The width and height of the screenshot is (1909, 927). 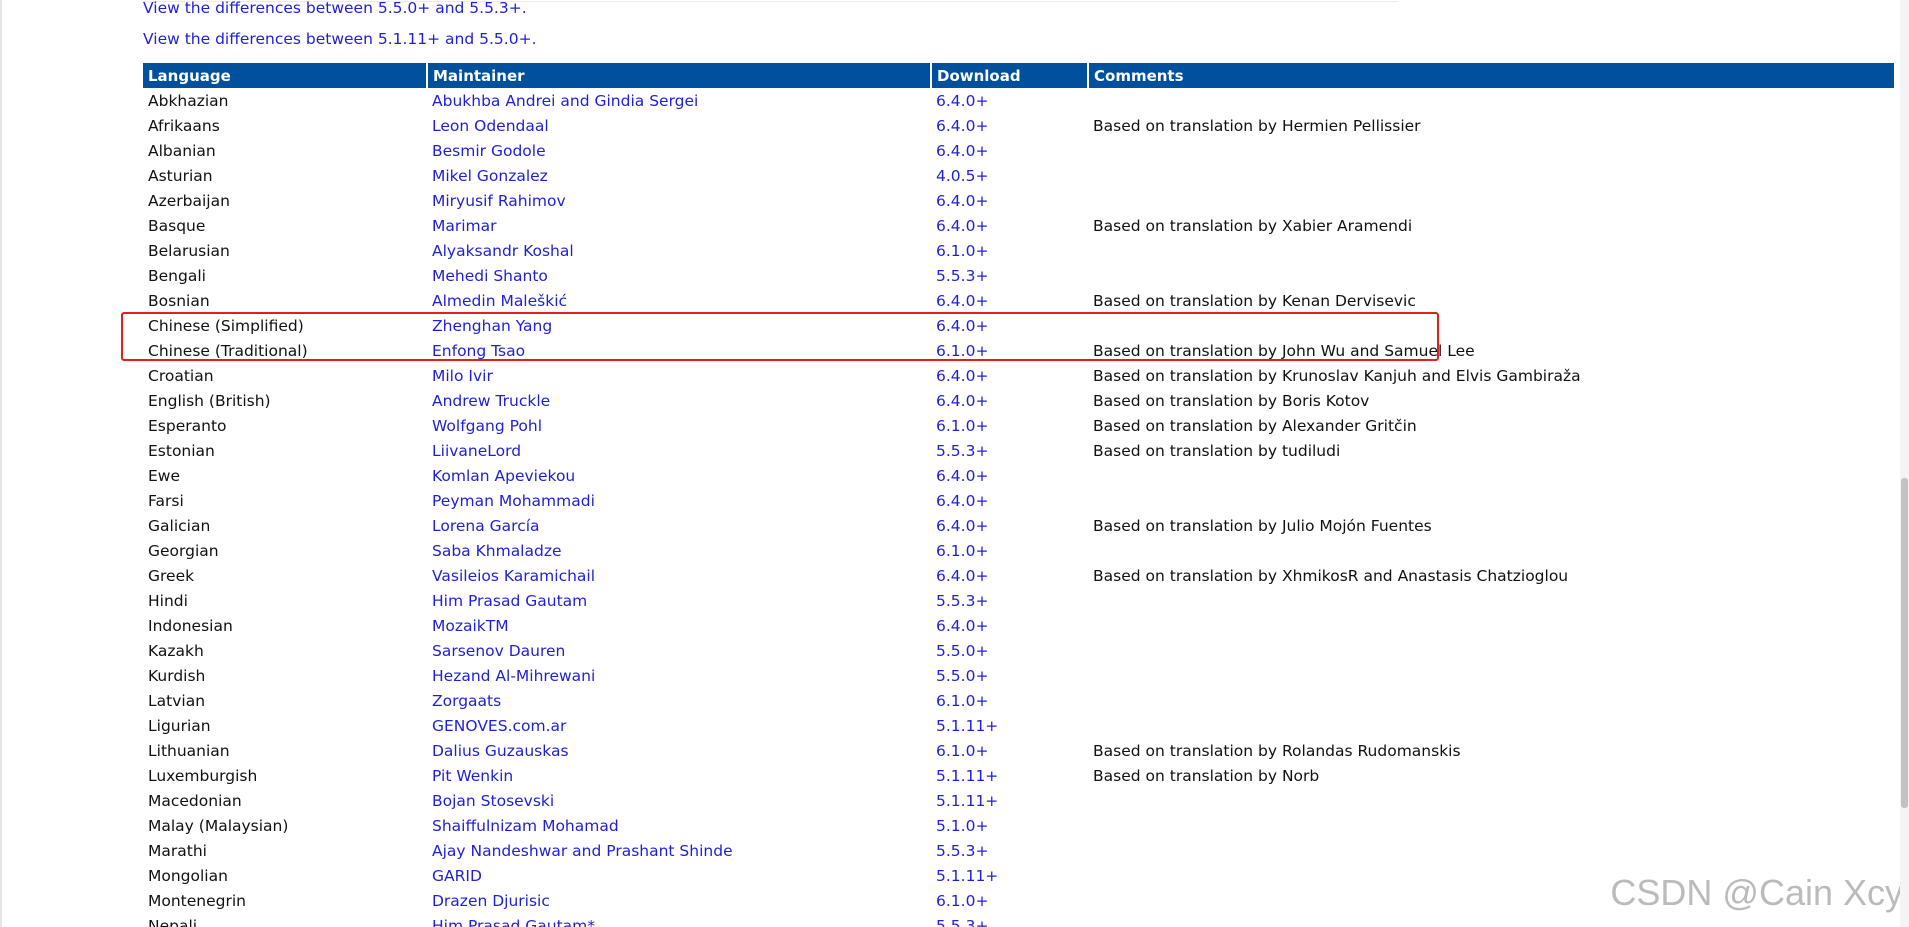 I want to click on table-row: Farsi Peyman Mohammadi 6.4.0+, so click(x=1018, y=500).